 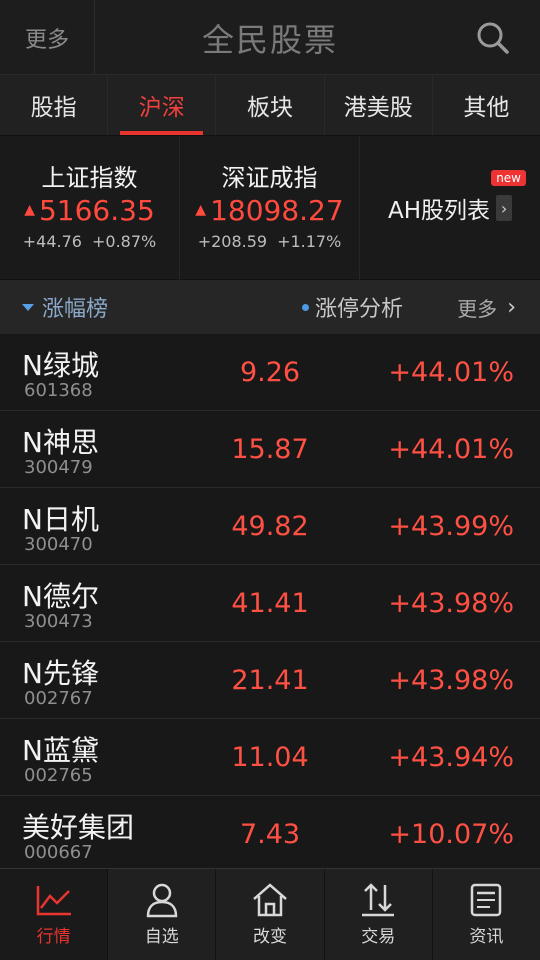 I want to click on stock-price: 49.82, so click(x=270, y=526).